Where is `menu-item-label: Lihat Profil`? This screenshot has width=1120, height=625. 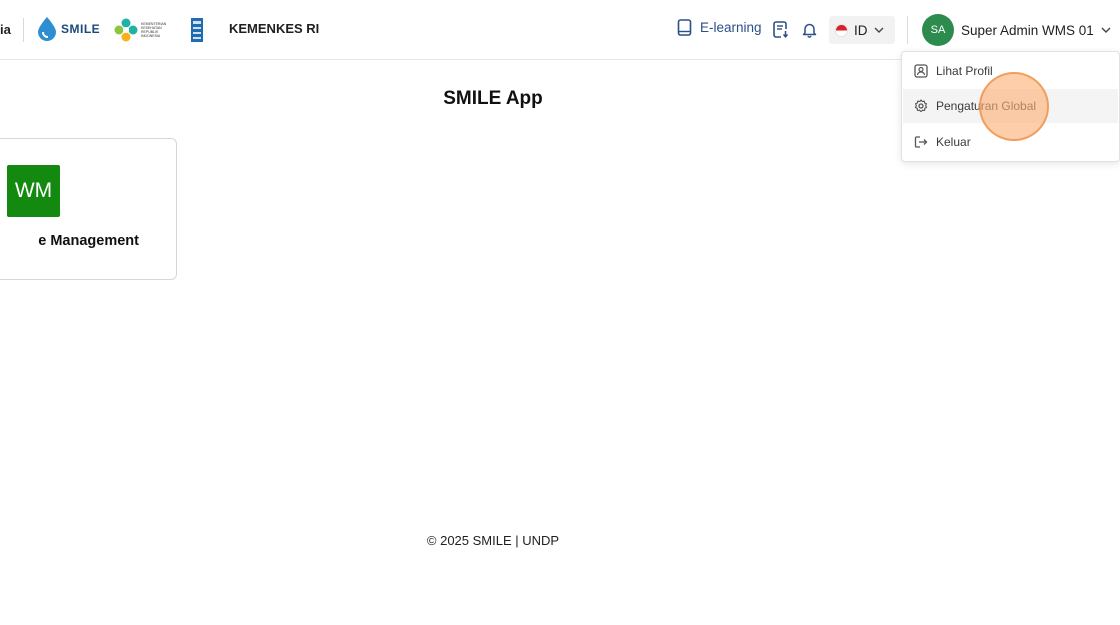 menu-item-label: Lihat Profil is located at coordinates (964, 71).